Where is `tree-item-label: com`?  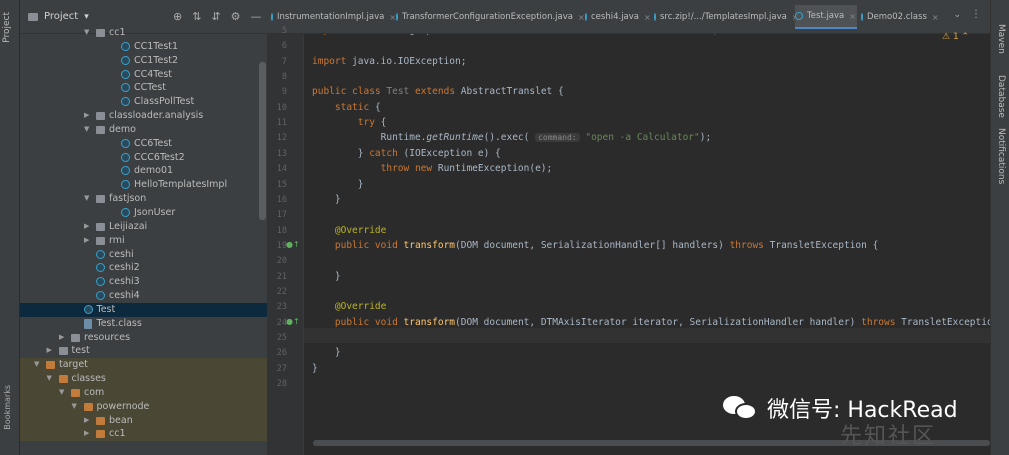
tree-item-label: com is located at coordinates (94, 392).